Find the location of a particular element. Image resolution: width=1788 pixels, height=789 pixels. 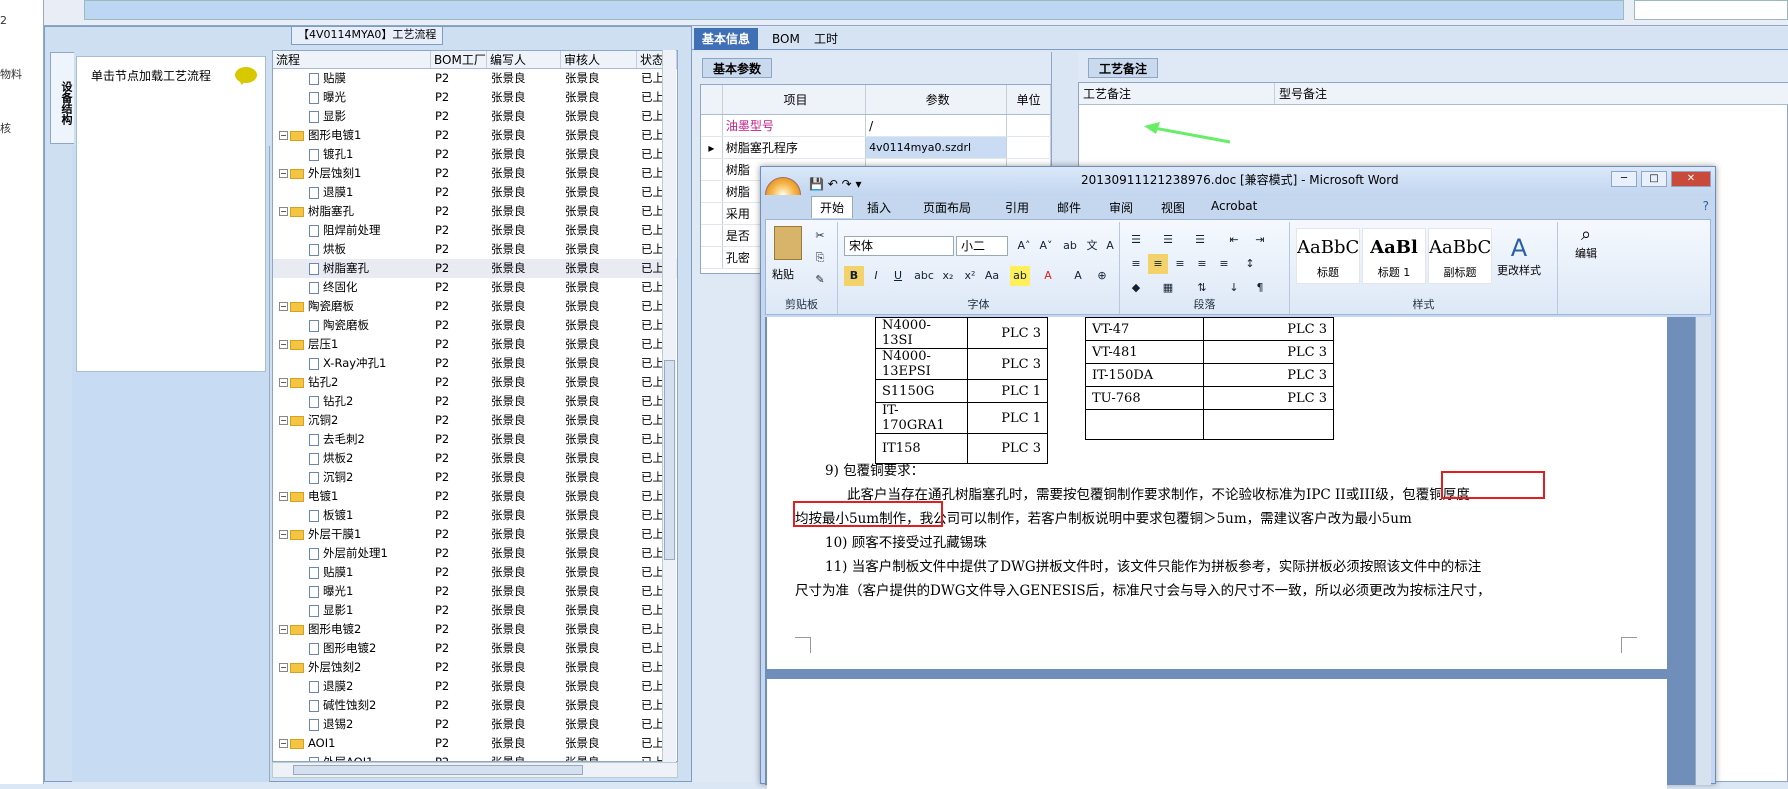

tree-row: 树脂塞孔 P2 张景良 张景良 已上网 is located at coordinates (475, 268).